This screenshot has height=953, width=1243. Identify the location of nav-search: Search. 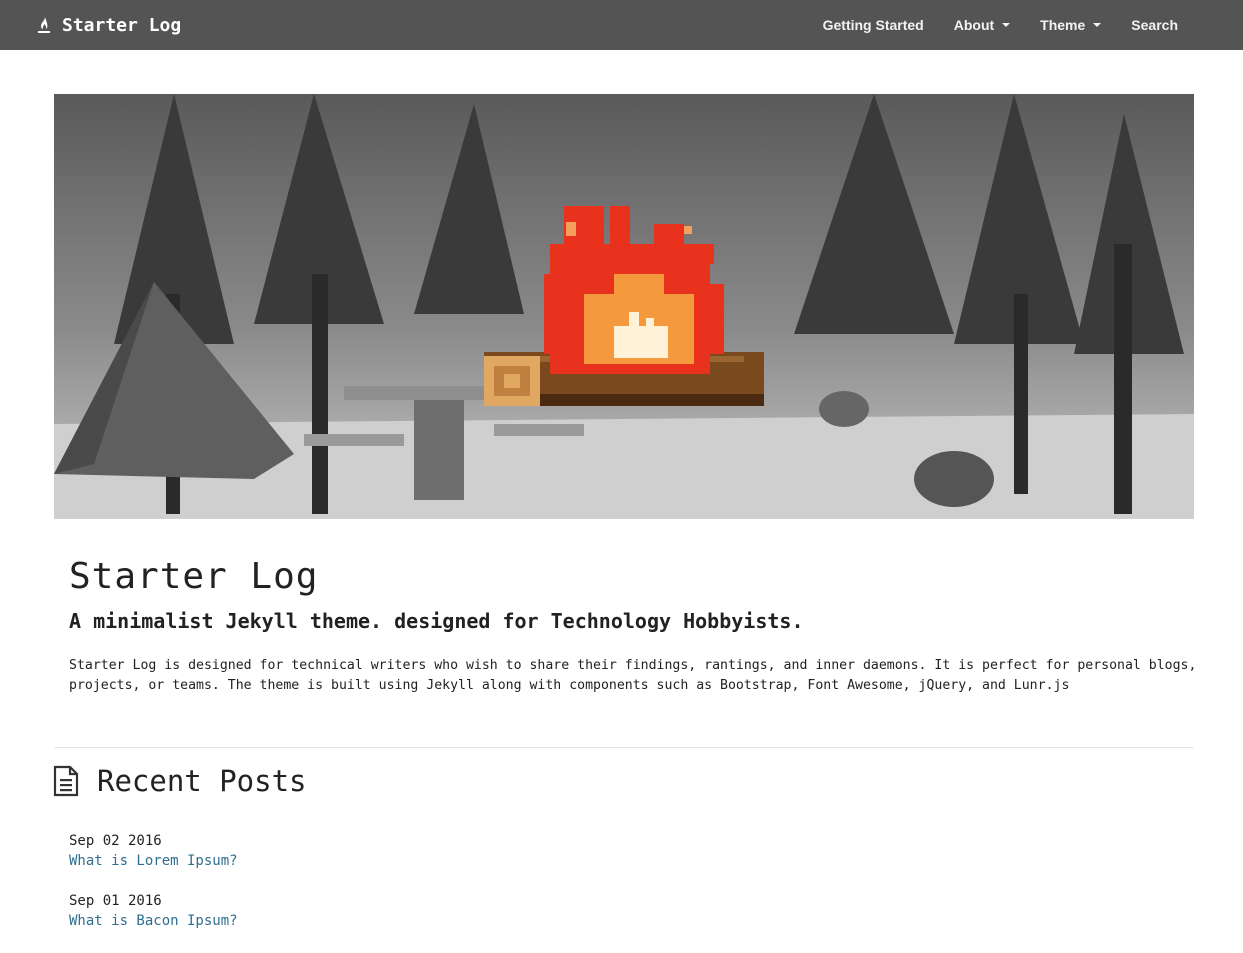
(1179, 25).